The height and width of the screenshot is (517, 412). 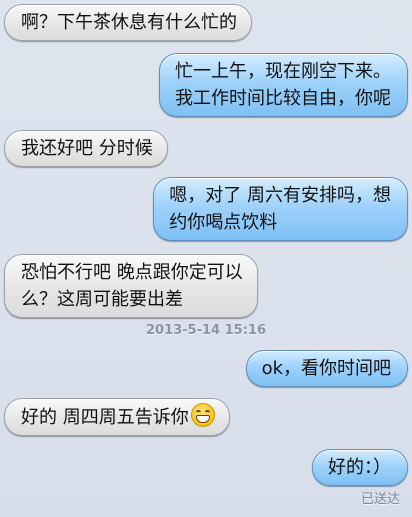 I want to click on message-text: ok，看你时间吧, so click(x=326, y=368).